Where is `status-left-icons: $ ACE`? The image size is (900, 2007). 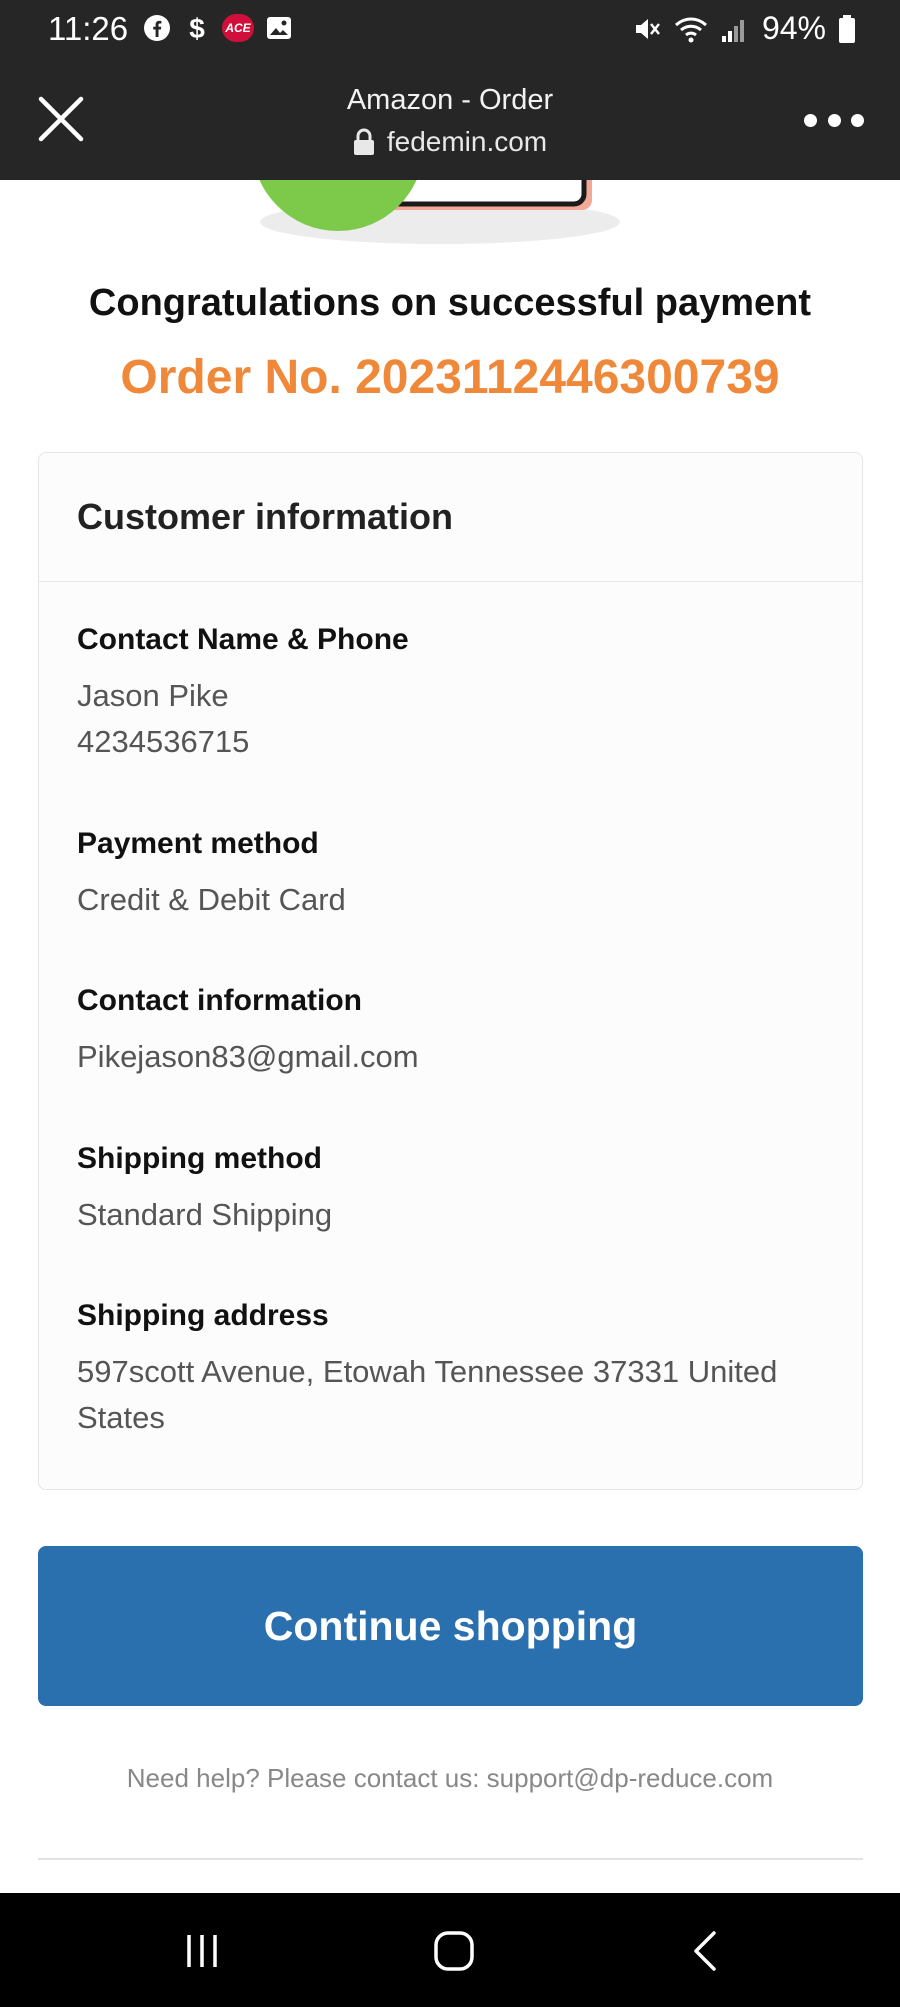 status-left-icons: $ ACE is located at coordinates (218, 28).